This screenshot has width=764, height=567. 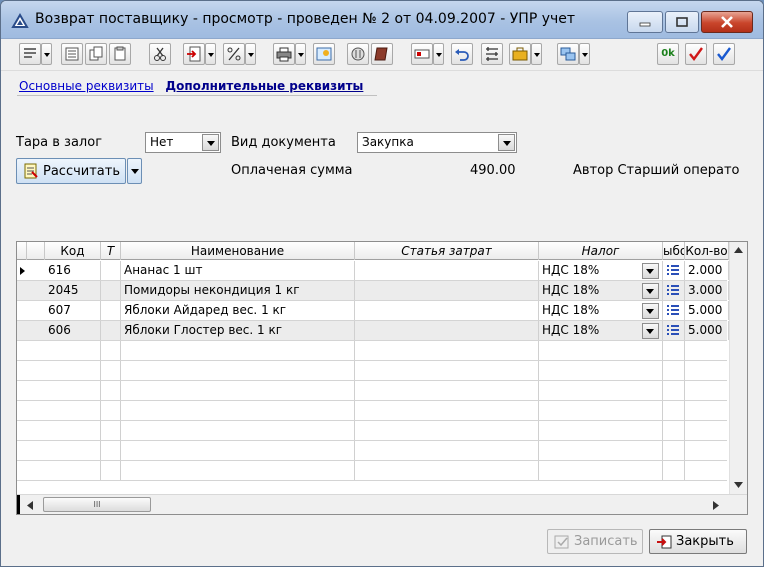 What do you see at coordinates (595, 541) in the screenshot?
I see `save-button: Записать` at bounding box center [595, 541].